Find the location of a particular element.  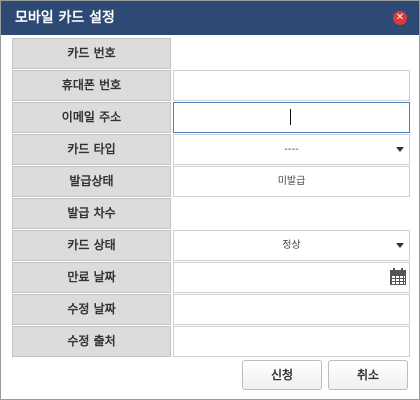

row-card-status: 카드 상태 정상 is located at coordinates (211, 245).